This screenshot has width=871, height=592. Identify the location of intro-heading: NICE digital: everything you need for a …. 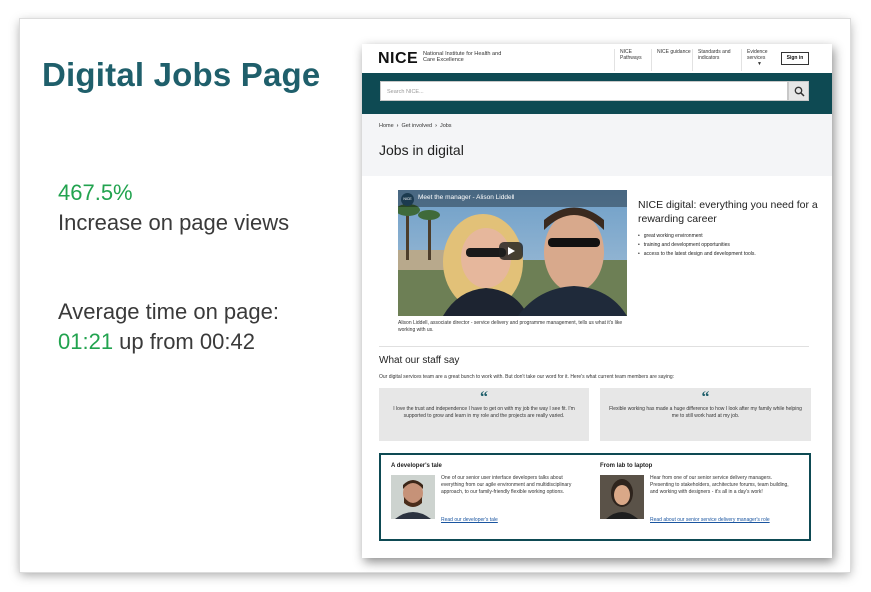
(728, 212).